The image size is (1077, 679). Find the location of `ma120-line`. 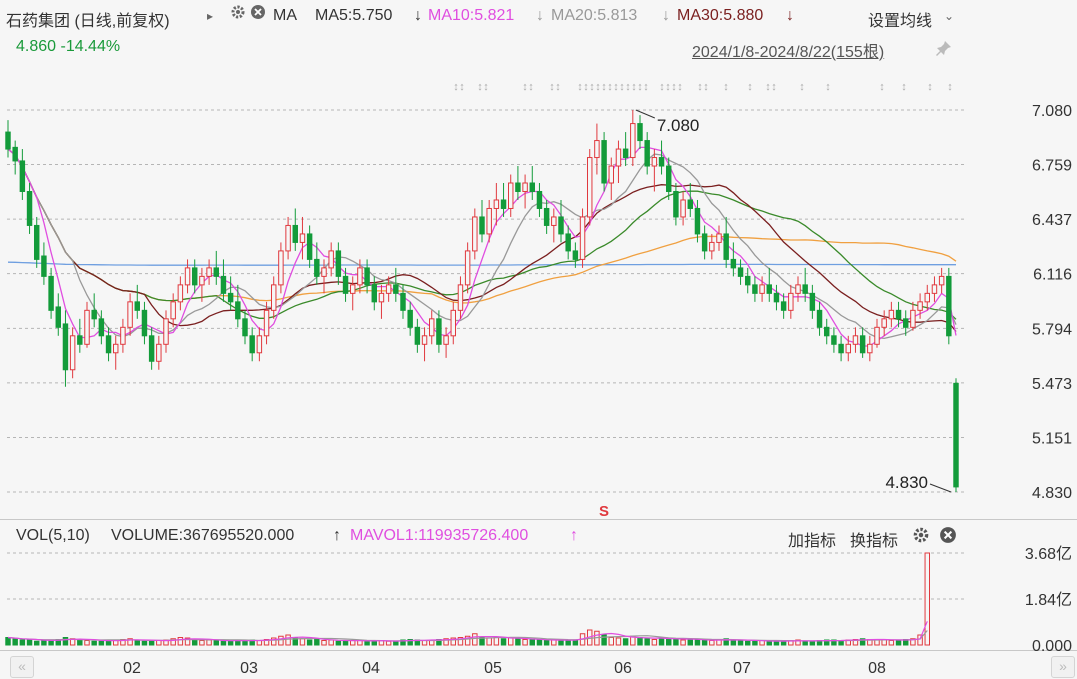

ma120-line is located at coordinates (481, 263).